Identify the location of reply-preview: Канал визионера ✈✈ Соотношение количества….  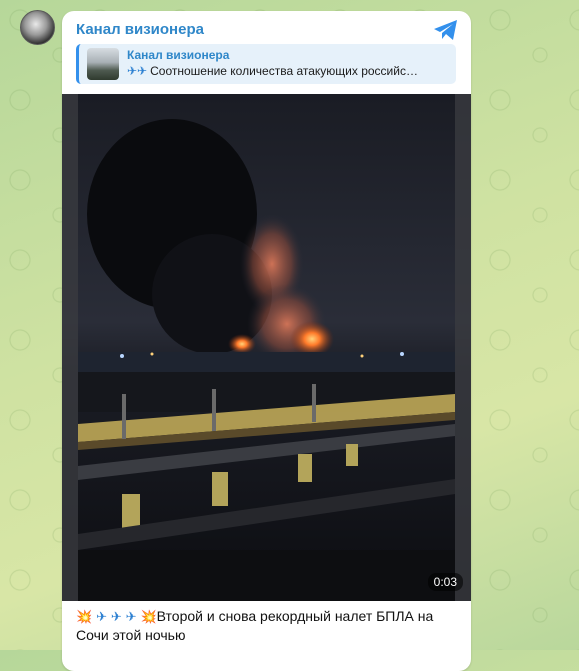
(266, 64).